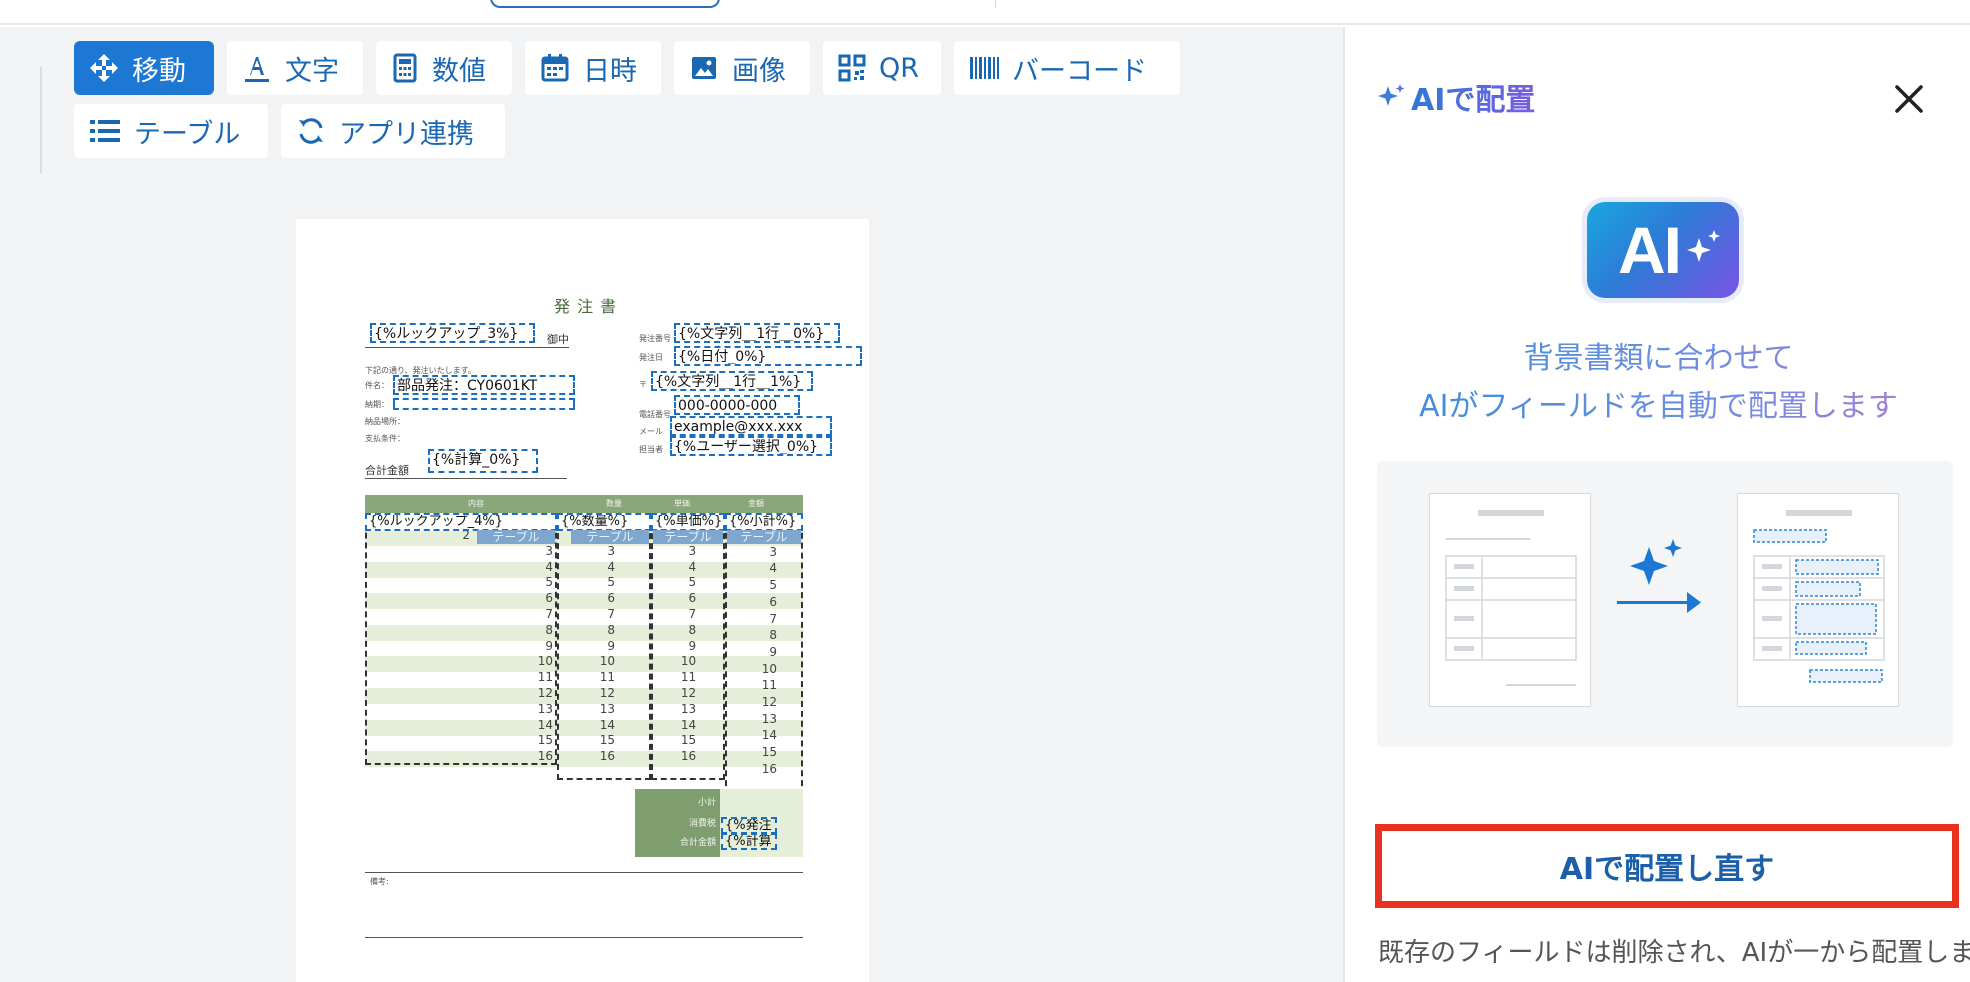  What do you see at coordinates (1510, 600) in the screenshot?
I see `doc-before-illustration` at bounding box center [1510, 600].